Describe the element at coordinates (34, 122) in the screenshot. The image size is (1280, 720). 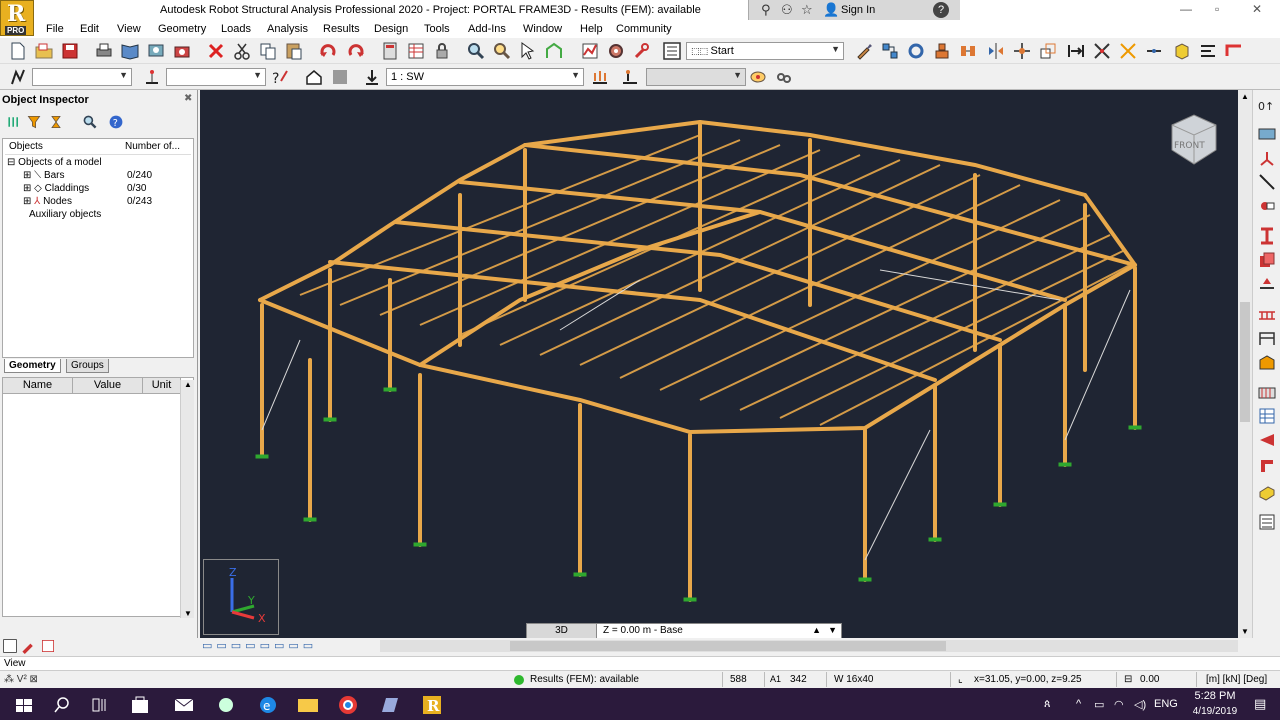
I see `funnel-icon` at that location.